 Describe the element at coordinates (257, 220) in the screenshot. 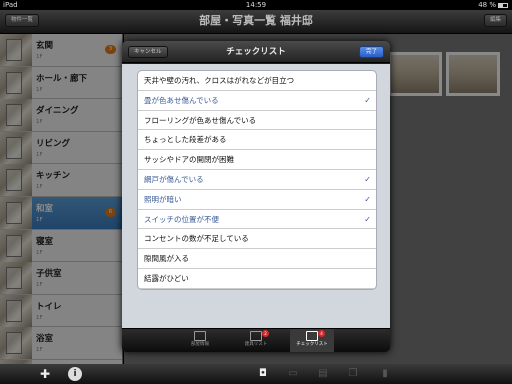

I see `checklist-item: スイッチの位置が不便 ✓` at that location.